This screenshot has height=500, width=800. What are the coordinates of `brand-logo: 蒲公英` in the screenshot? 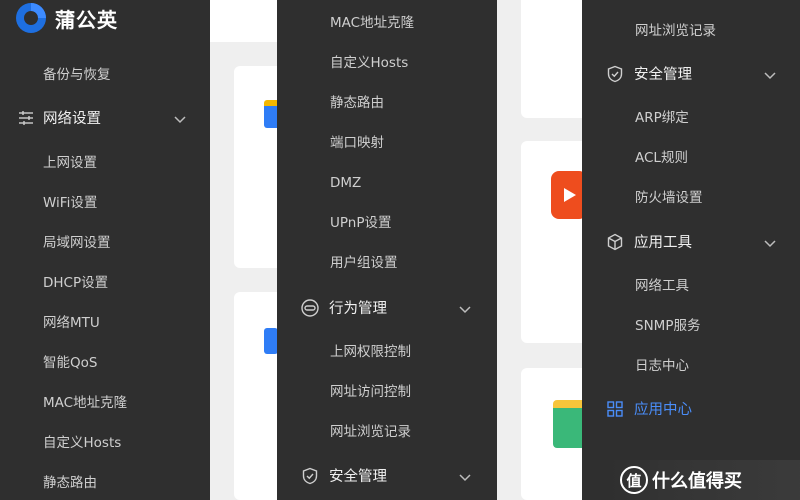 It's located at (66, 18).